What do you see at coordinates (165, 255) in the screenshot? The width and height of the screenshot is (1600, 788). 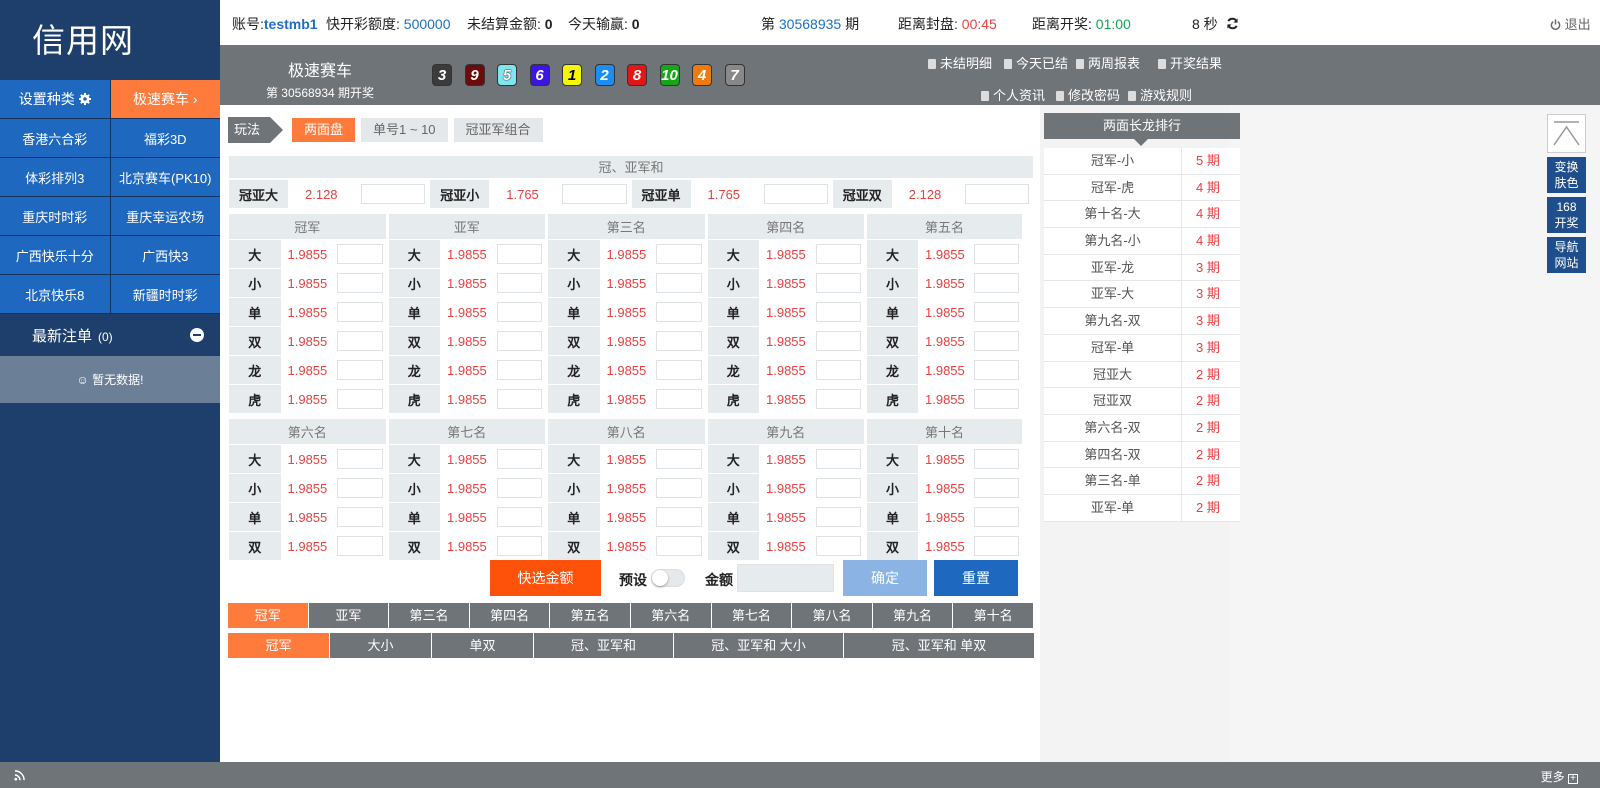 I see `game-button: 广西快3` at bounding box center [165, 255].